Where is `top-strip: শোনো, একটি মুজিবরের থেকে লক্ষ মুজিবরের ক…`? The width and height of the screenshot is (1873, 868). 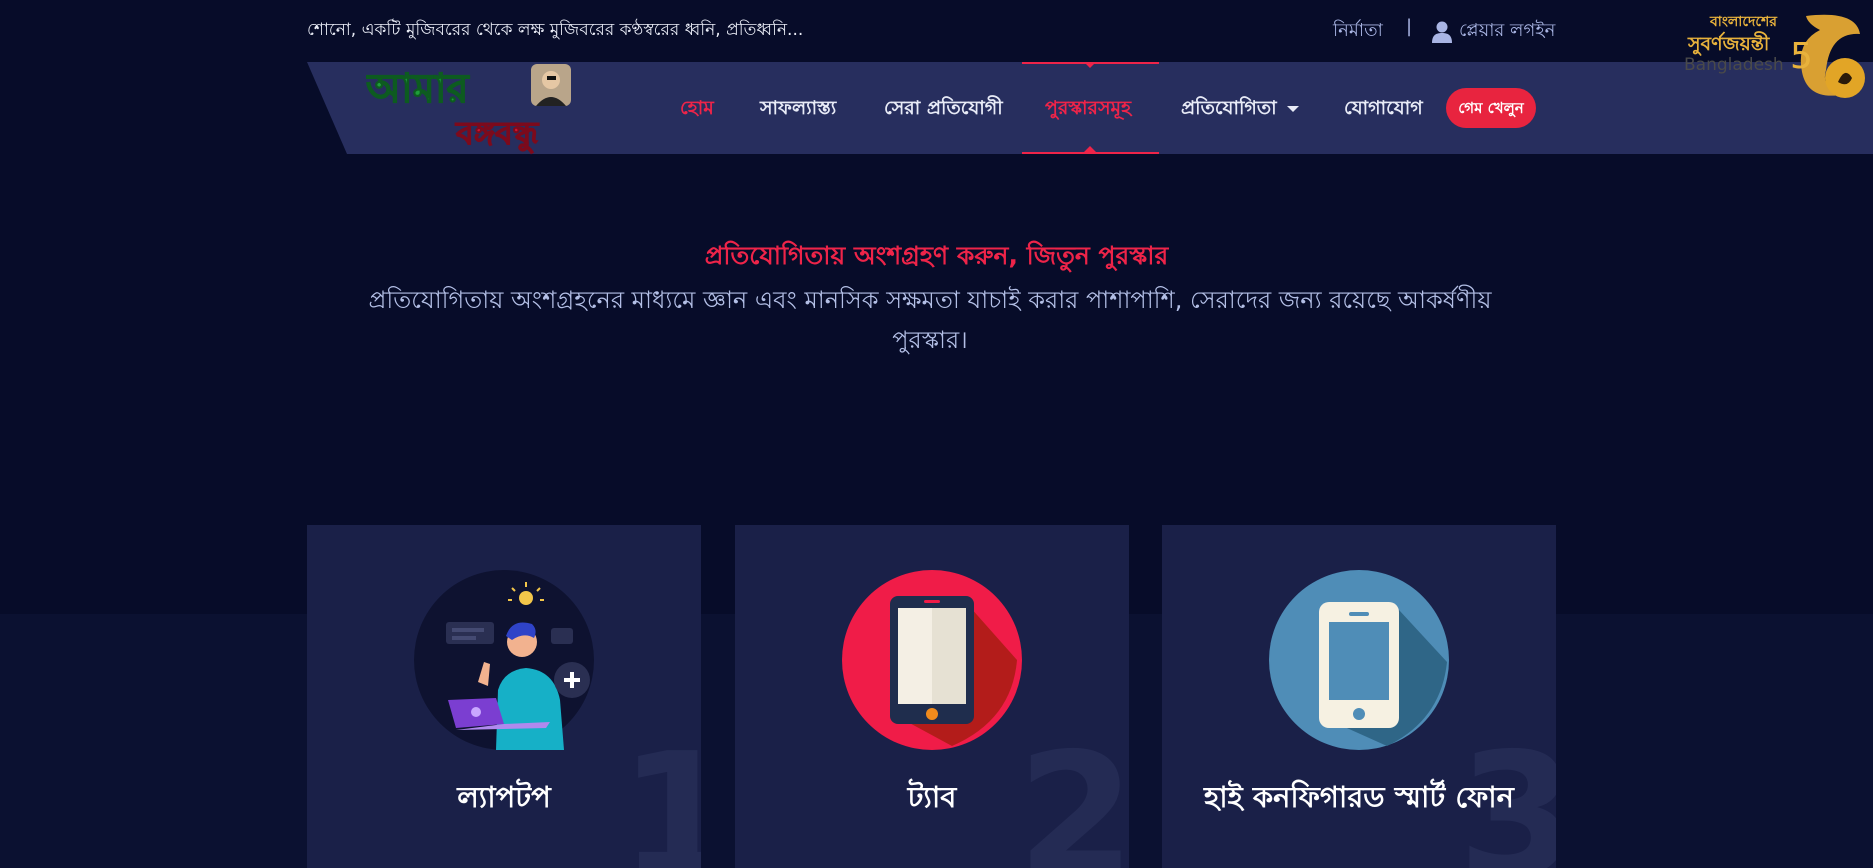 top-strip: শোনো, একটি মুজিবরের থেকে লক্ষ মুজিবরের ক… is located at coordinates (936, 30).